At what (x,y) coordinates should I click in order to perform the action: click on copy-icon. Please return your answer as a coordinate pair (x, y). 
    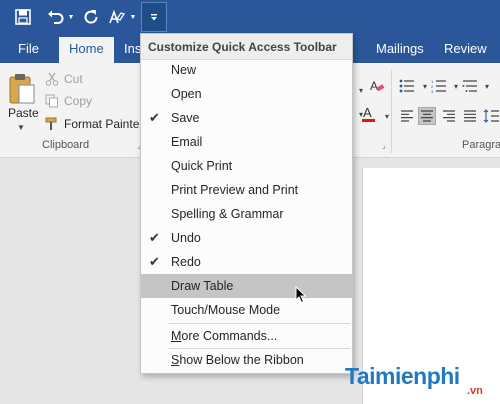
    Looking at the image, I should click on (52, 101).